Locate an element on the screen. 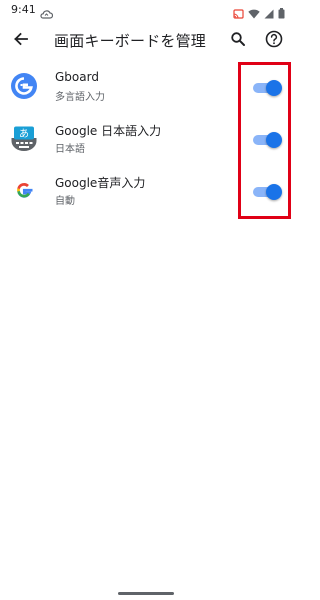 This screenshot has width=320, height=600. keyboard-subtitle: 自動 is located at coordinates (65, 201).